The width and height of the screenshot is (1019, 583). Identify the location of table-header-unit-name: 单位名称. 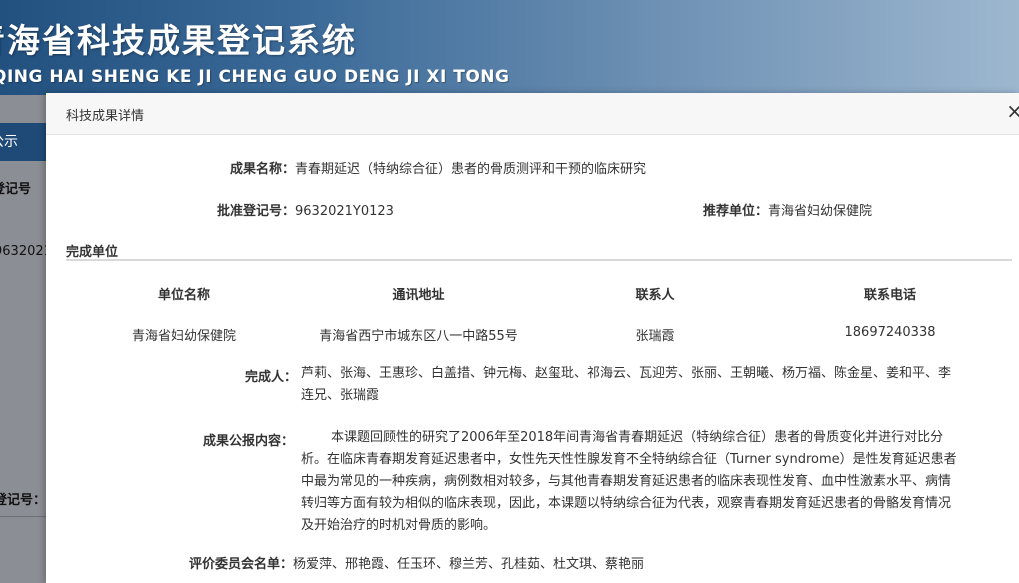
(183, 295).